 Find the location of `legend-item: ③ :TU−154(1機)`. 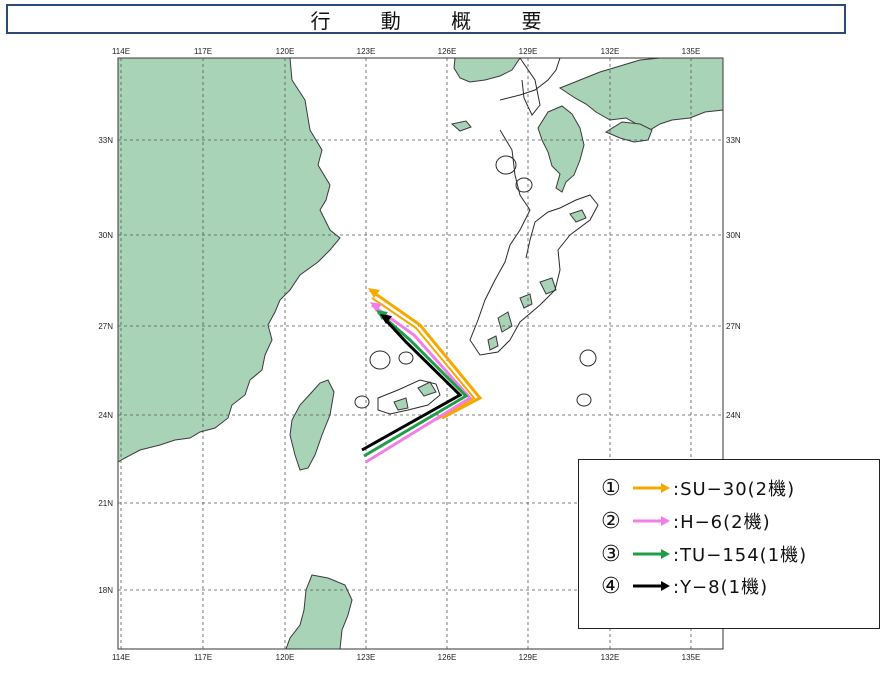

legend-item: ③ :TU−154(1機) is located at coordinates (704, 554).